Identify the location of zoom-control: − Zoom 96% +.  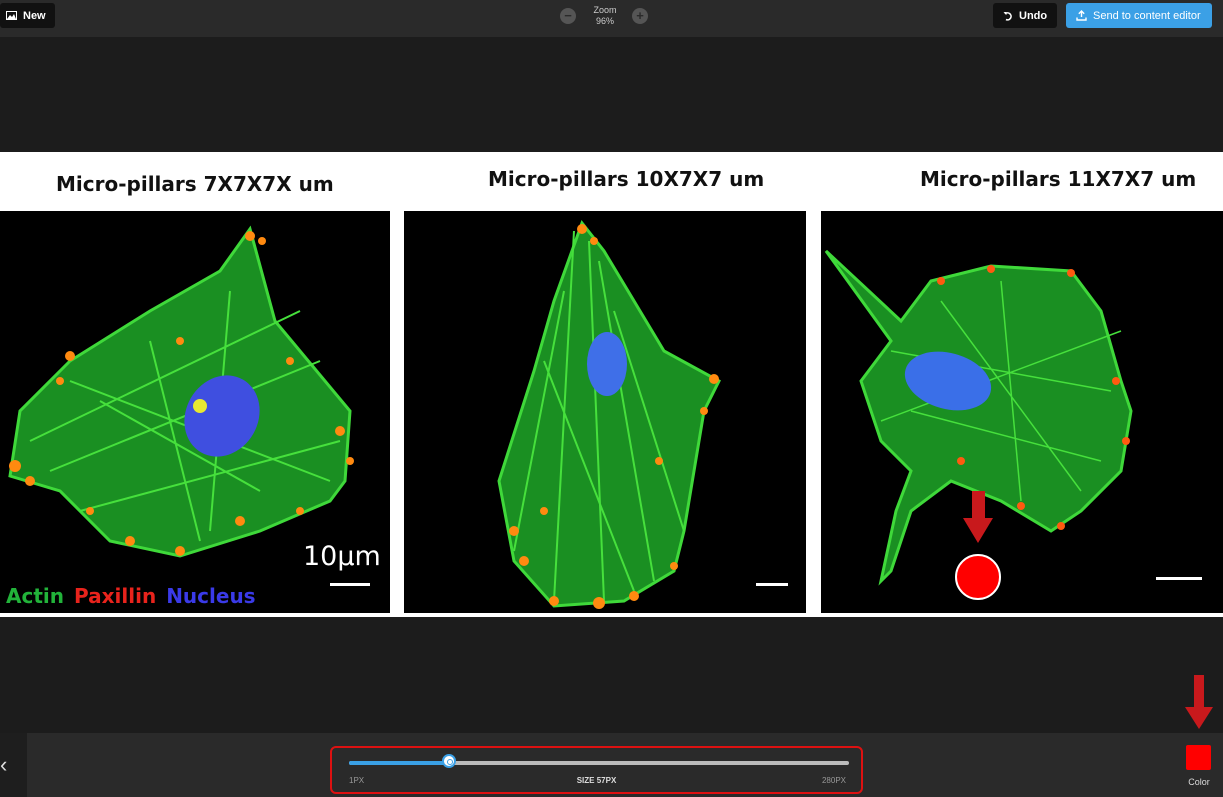
(605, 17).